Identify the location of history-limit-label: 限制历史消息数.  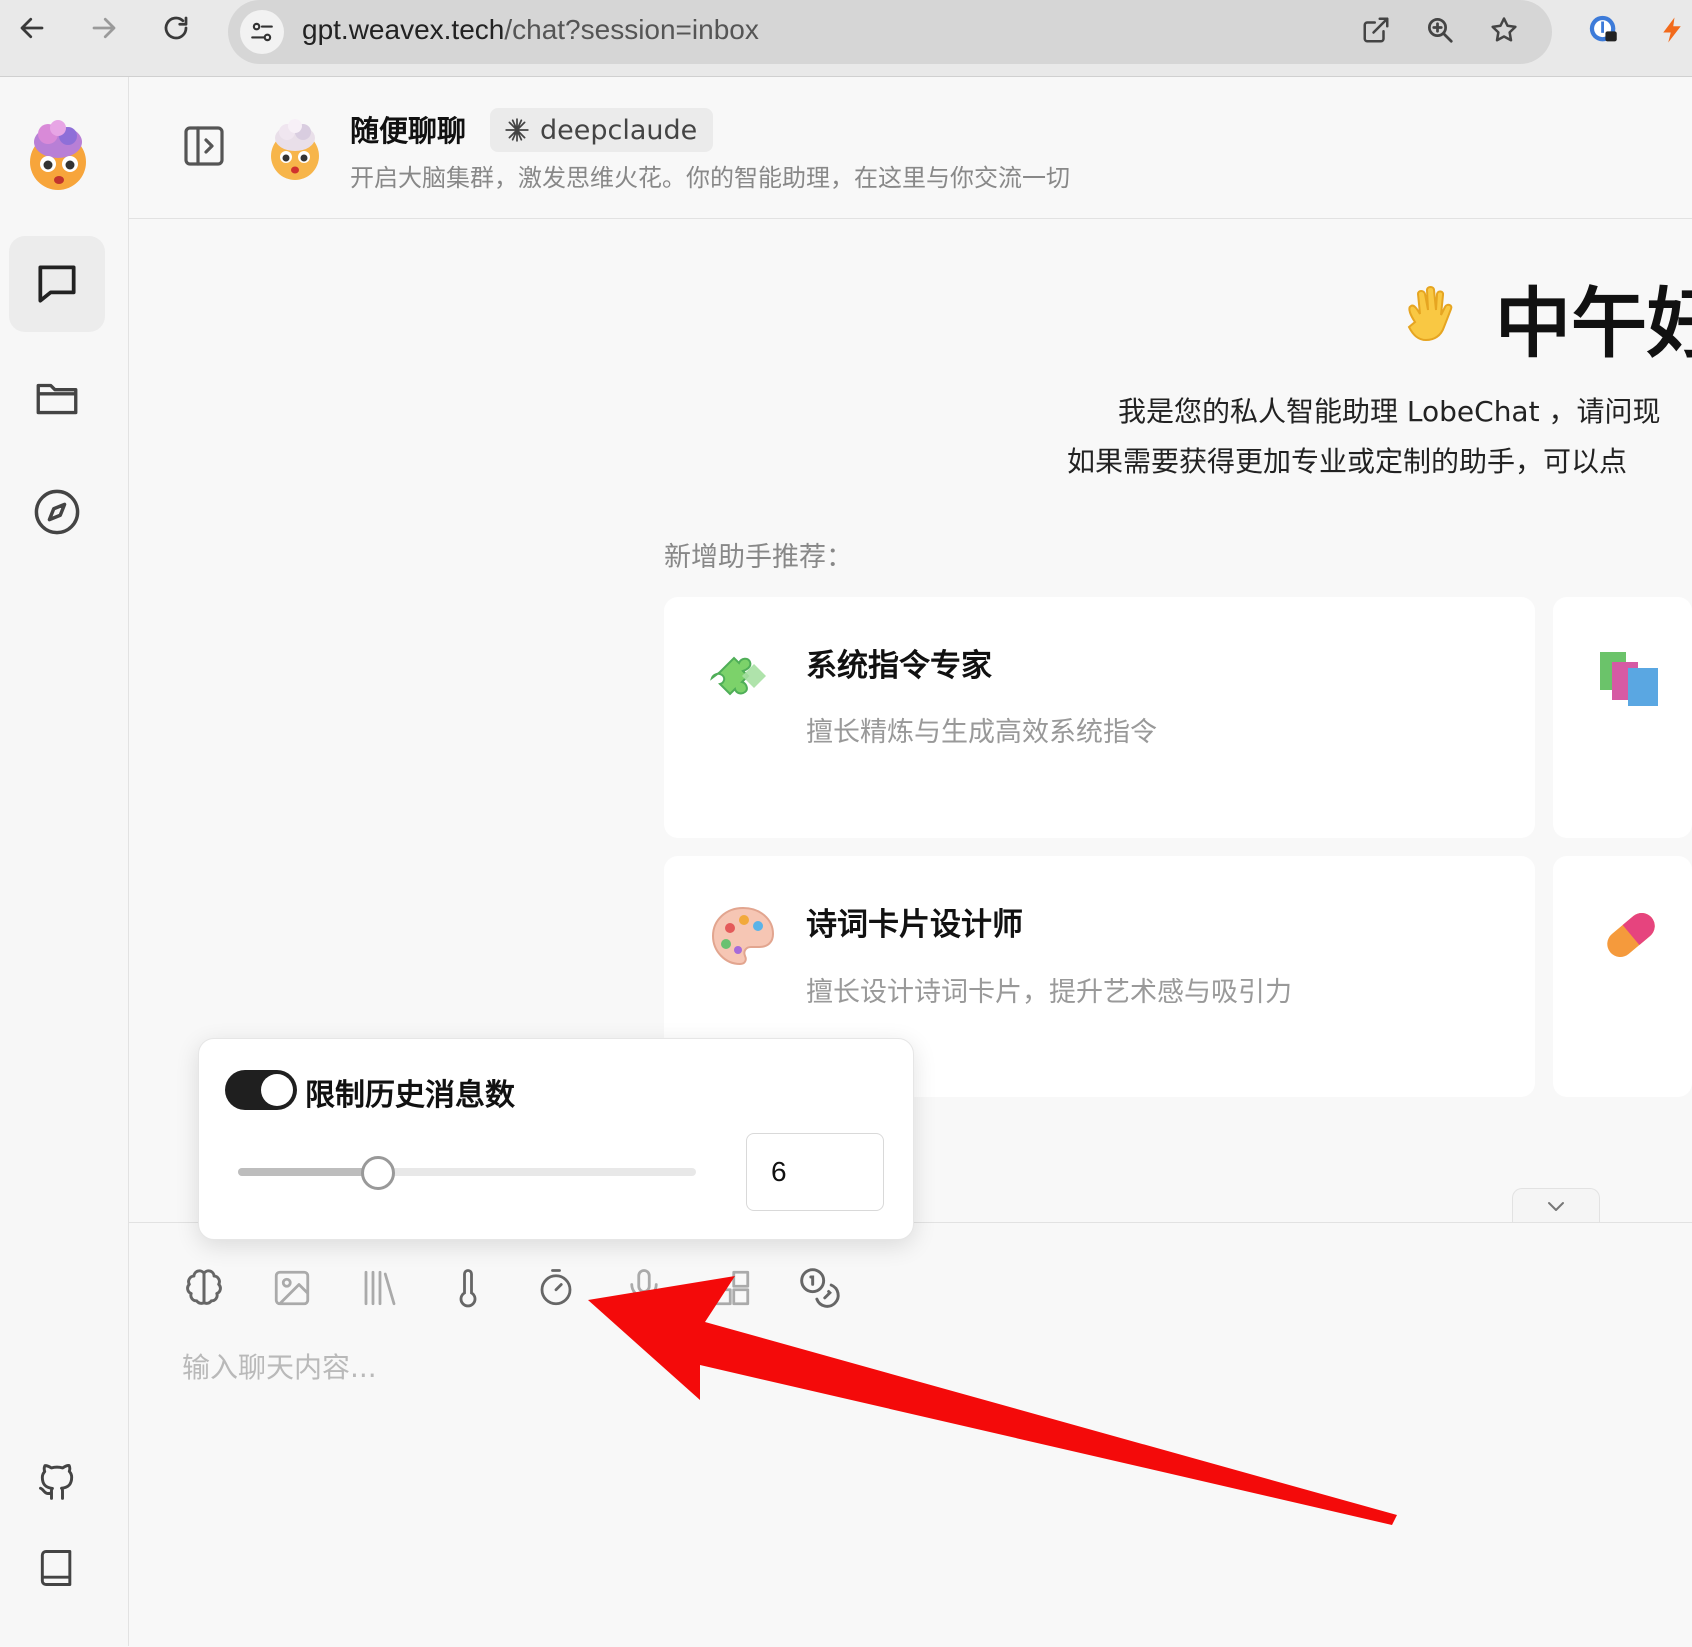
(410, 1095).